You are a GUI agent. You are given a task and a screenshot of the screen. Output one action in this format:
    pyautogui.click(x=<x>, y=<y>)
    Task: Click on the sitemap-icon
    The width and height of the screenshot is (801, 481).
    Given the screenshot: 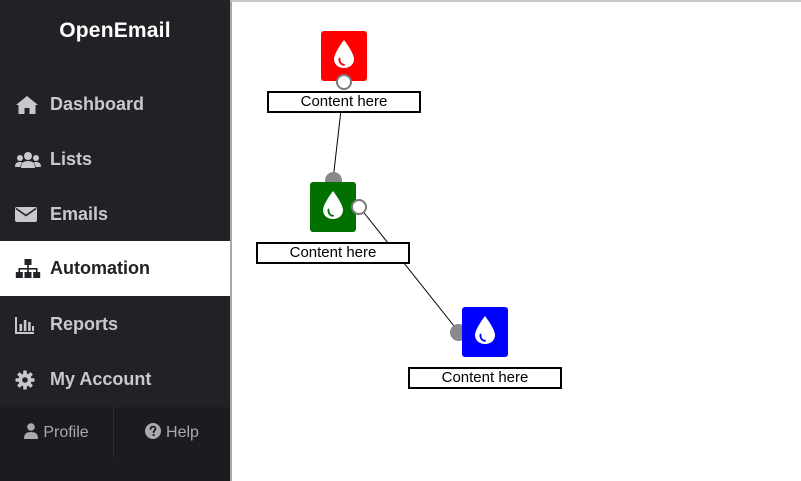 What is the action you would take?
    pyautogui.click(x=29, y=269)
    